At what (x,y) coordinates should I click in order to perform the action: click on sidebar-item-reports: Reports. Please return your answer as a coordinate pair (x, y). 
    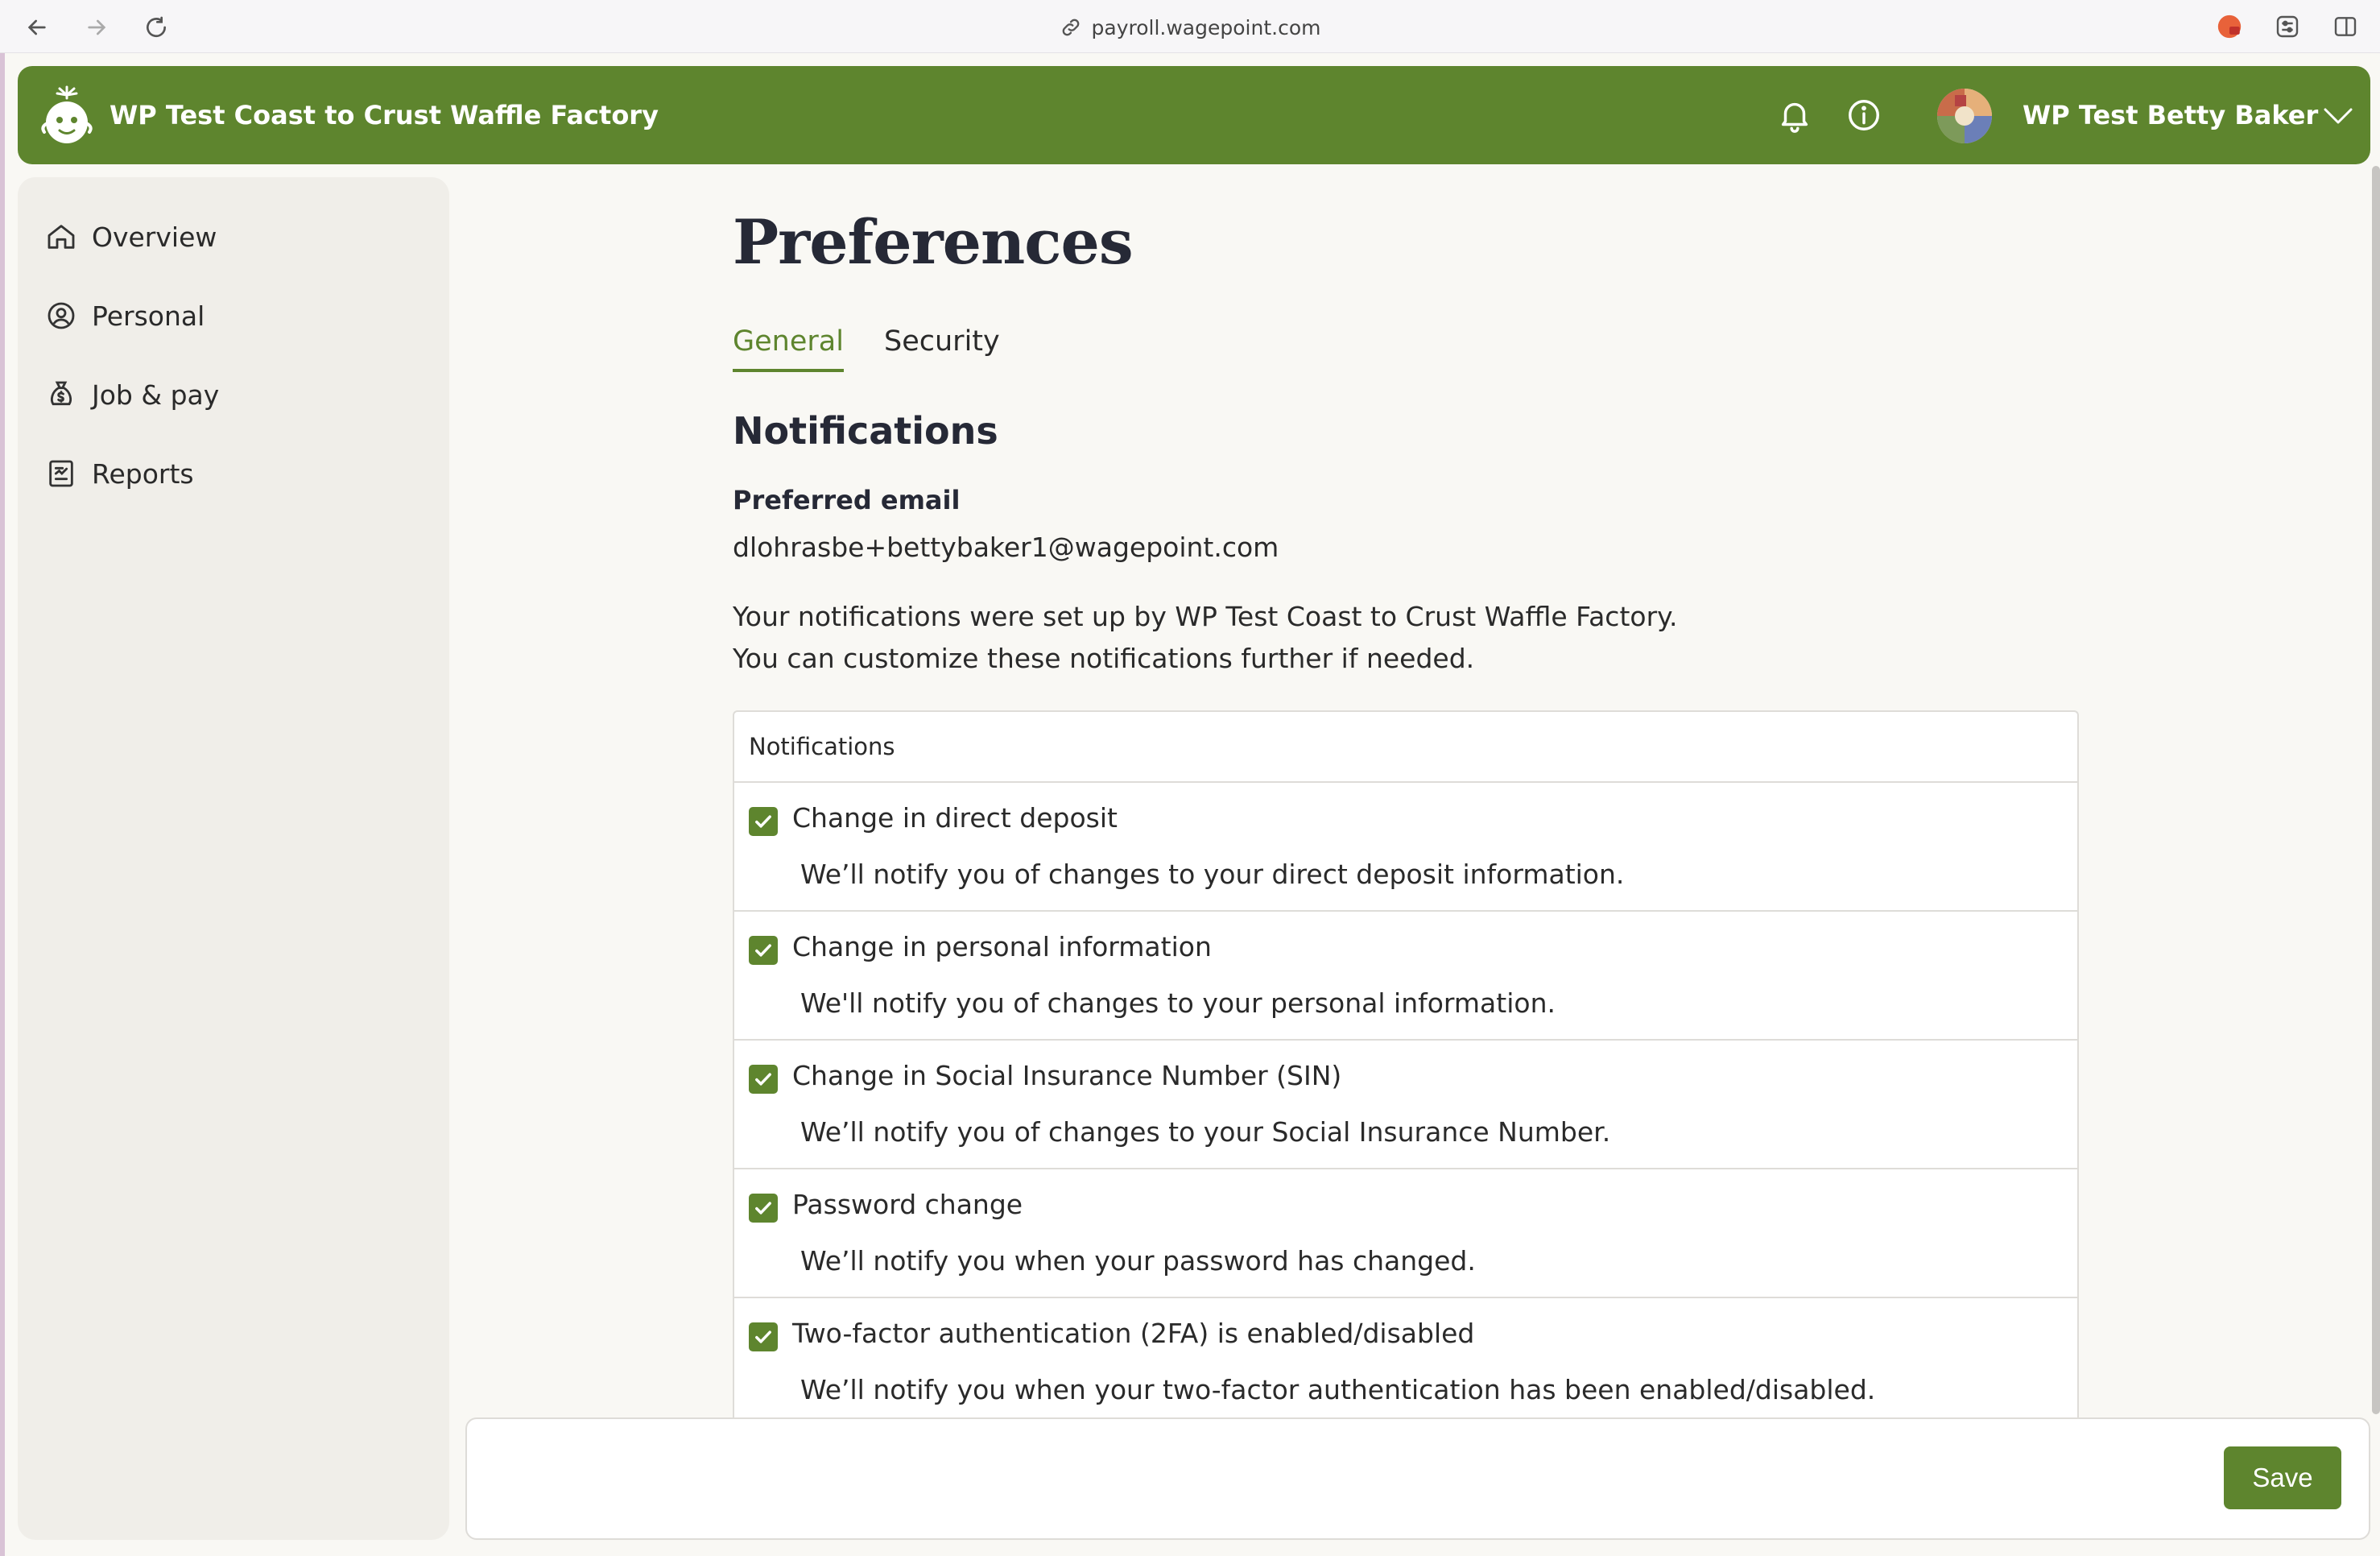
    Looking at the image, I should click on (234, 473).